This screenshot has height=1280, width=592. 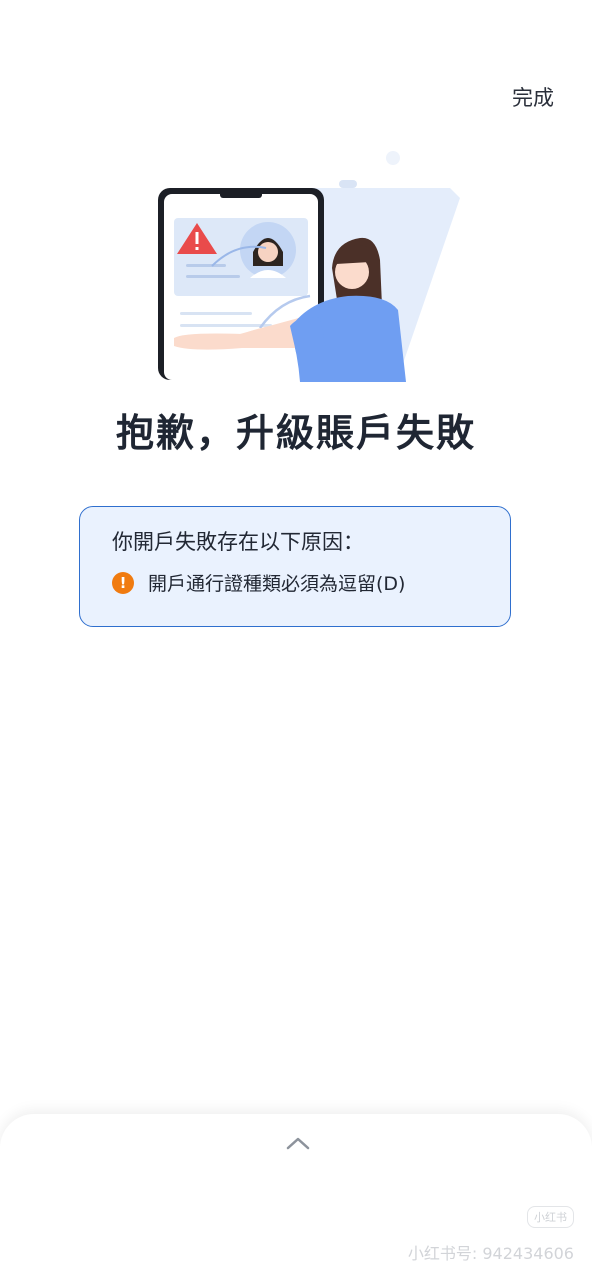 What do you see at coordinates (238, 542) in the screenshot?
I see `reasons-heading: 你開戶失敗存在以下原因：` at bounding box center [238, 542].